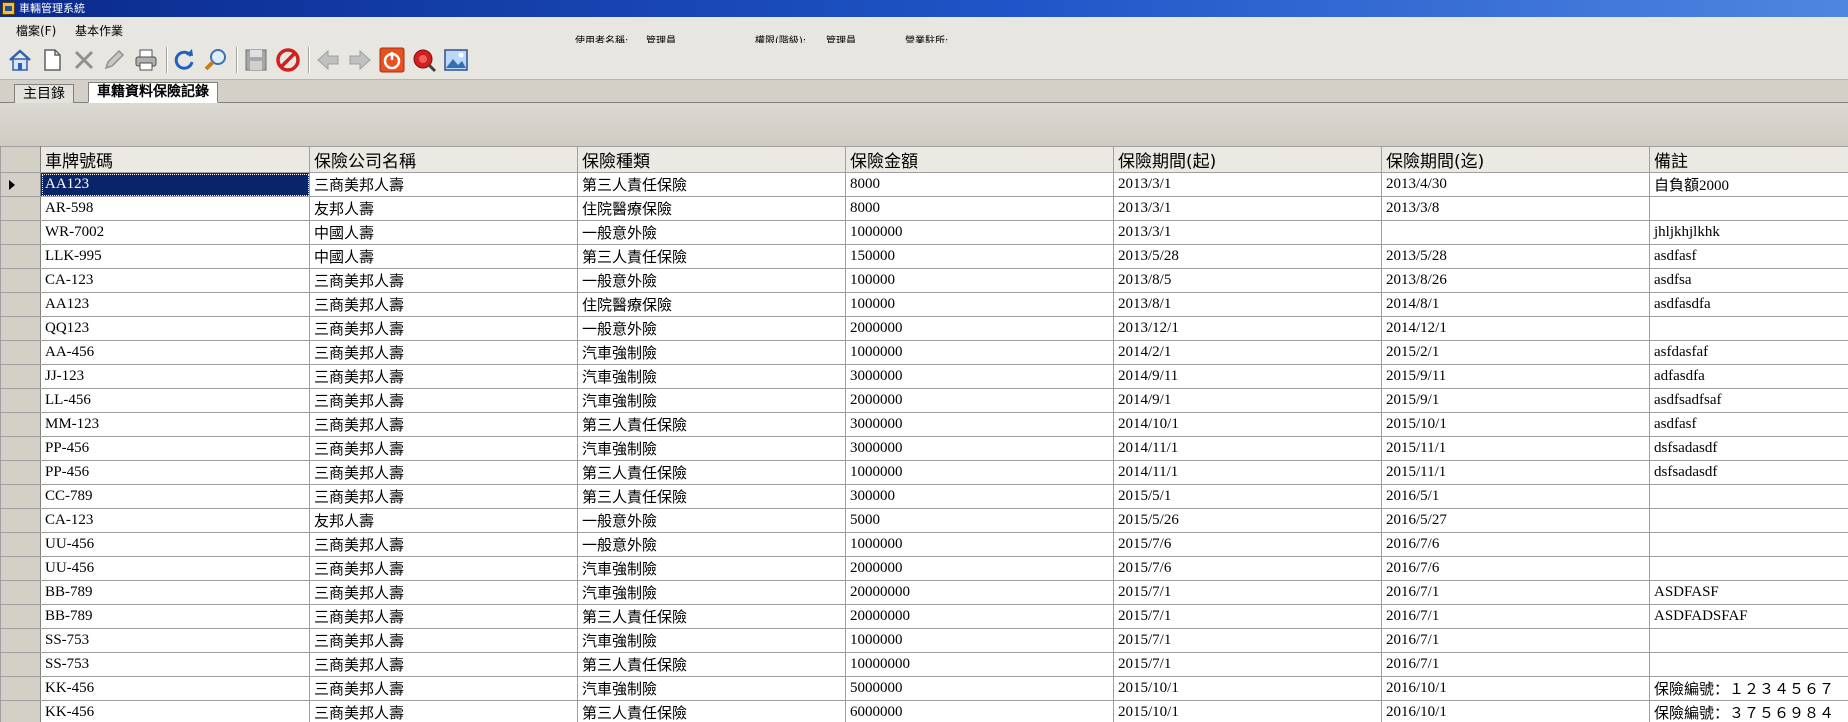 The height and width of the screenshot is (722, 1848). What do you see at coordinates (1515, 376) in the screenshot?
I see `cell-end: 2015/9/11` at bounding box center [1515, 376].